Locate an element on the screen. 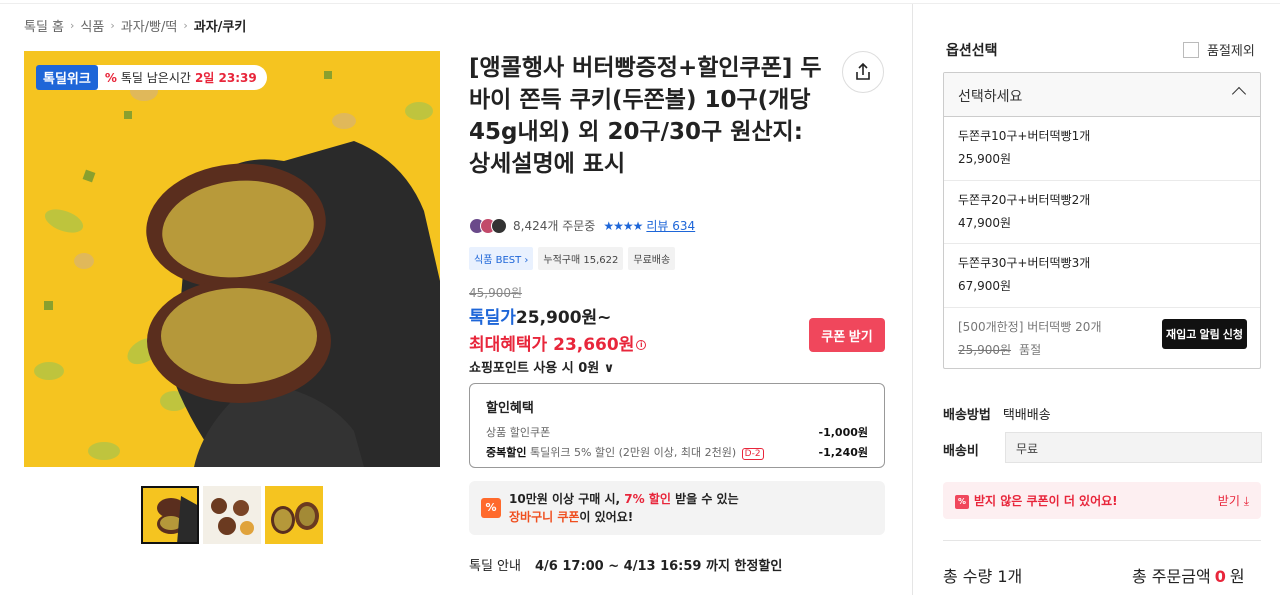 The height and width of the screenshot is (595, 1280). shipping-method-label: 배송방법 is located at coordinates (967, 415).